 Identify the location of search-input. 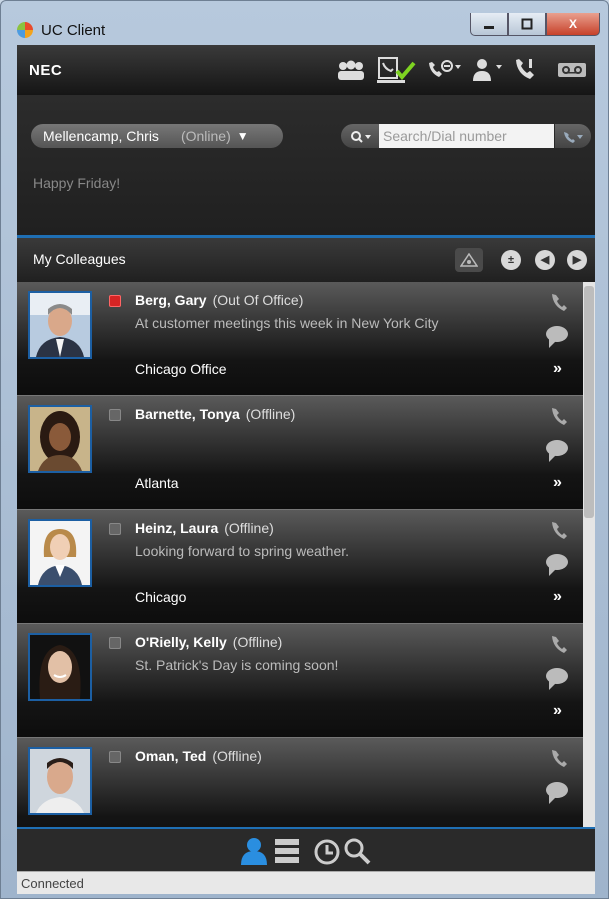
(466, 136).